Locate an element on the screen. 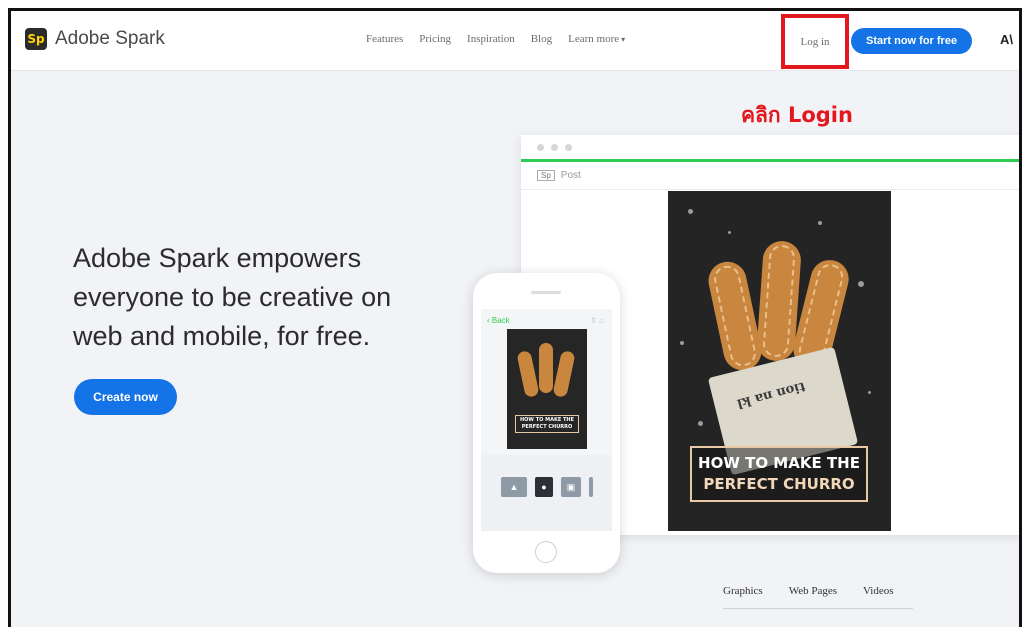 Image resolution: width=1022 pixels, height=627 pixels. record-tool-icon: ● is located at coordinates (544, 487).